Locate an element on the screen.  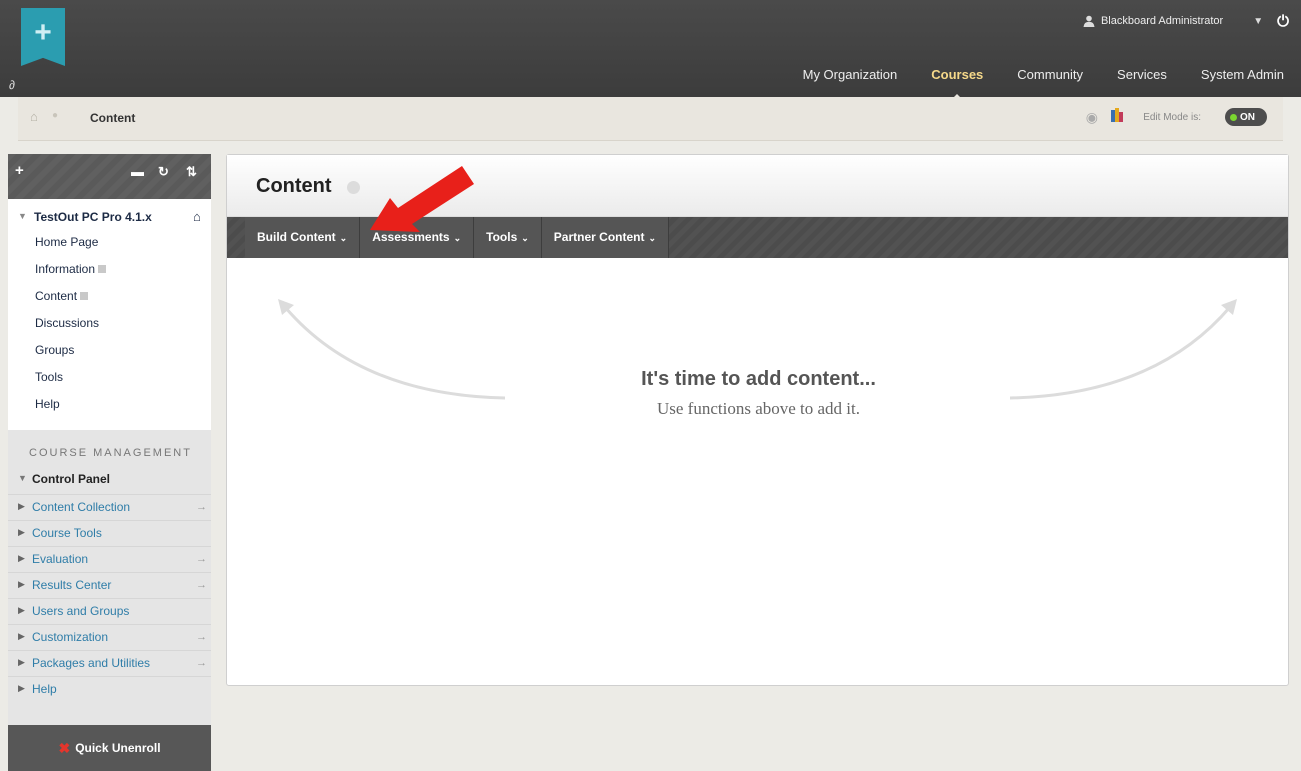
course-link-discussions: Discussions is located at coordinates (109, 325).